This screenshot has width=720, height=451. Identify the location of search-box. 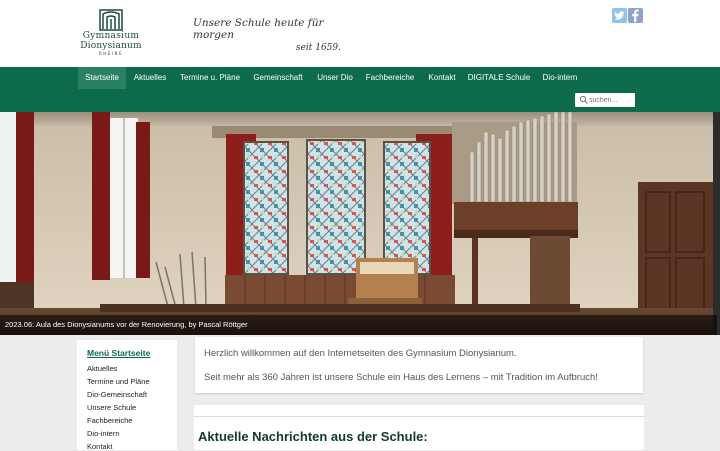
(605, 100).